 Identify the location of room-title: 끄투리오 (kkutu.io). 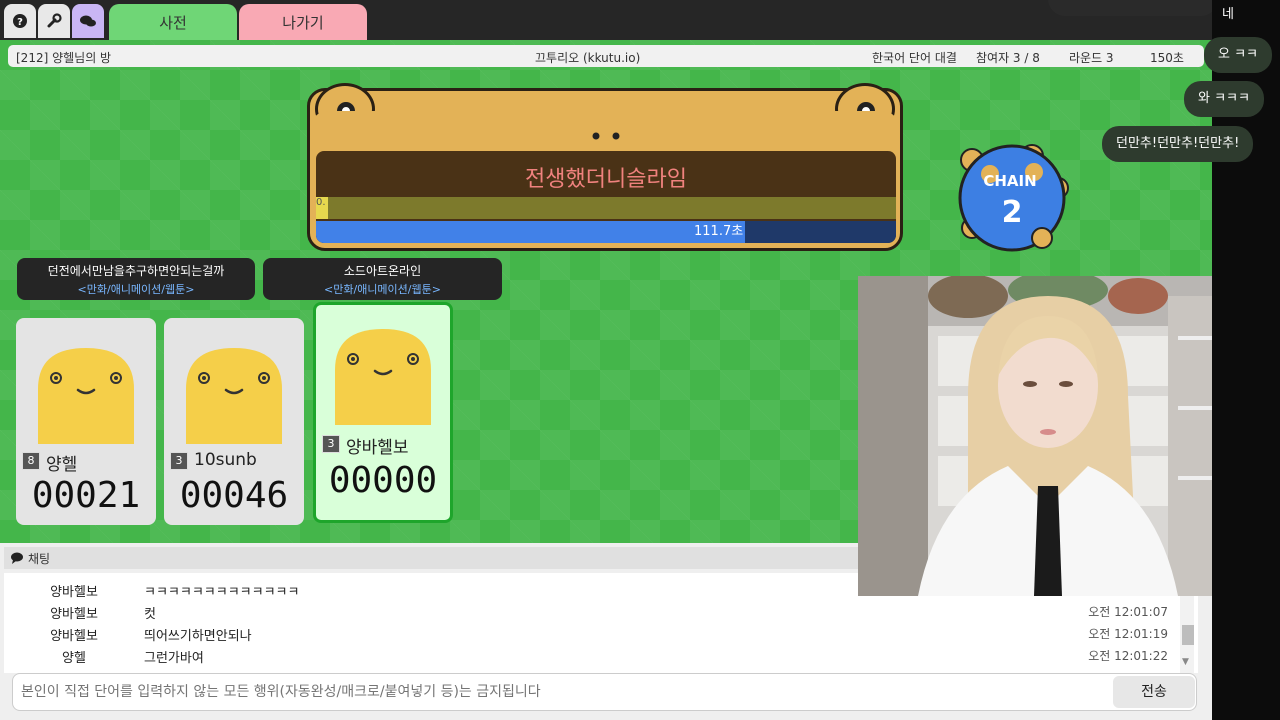
(588, 58).